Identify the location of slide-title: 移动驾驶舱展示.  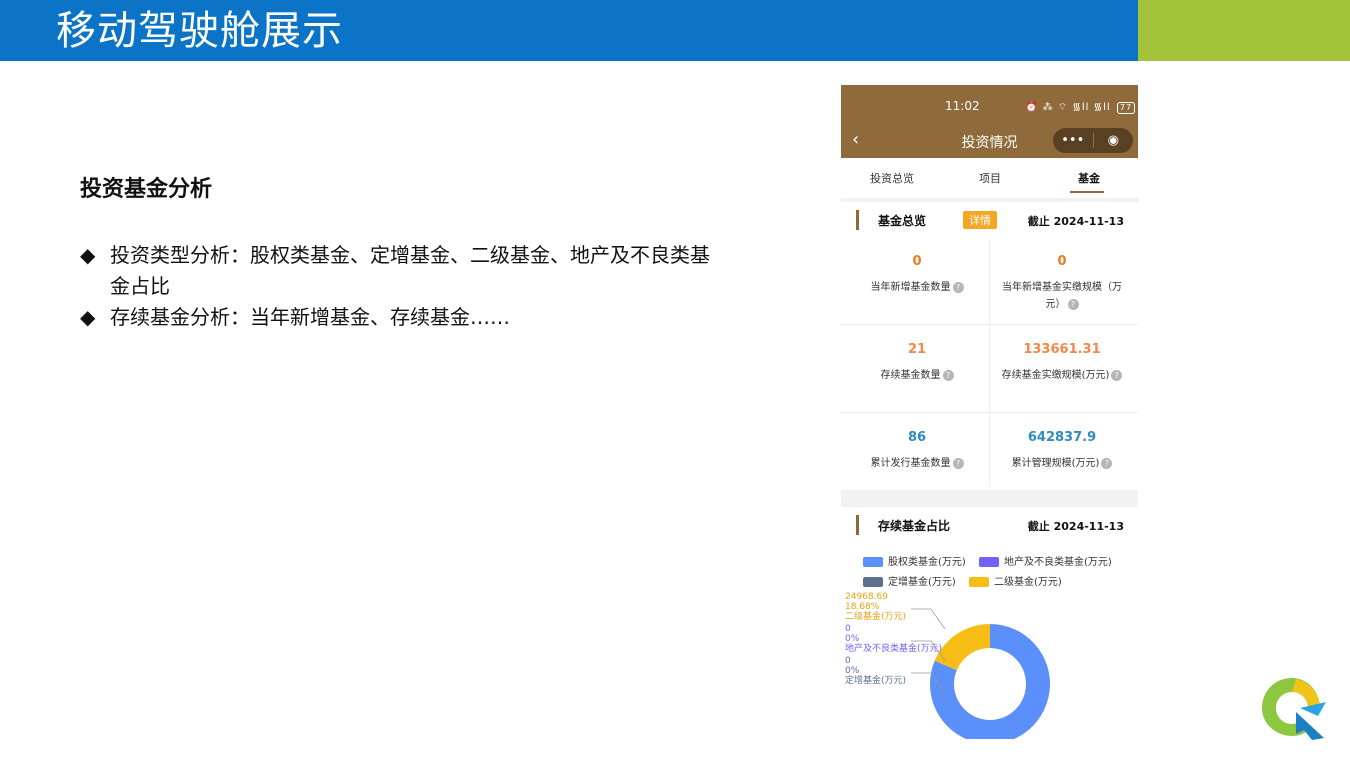
(199, 31).